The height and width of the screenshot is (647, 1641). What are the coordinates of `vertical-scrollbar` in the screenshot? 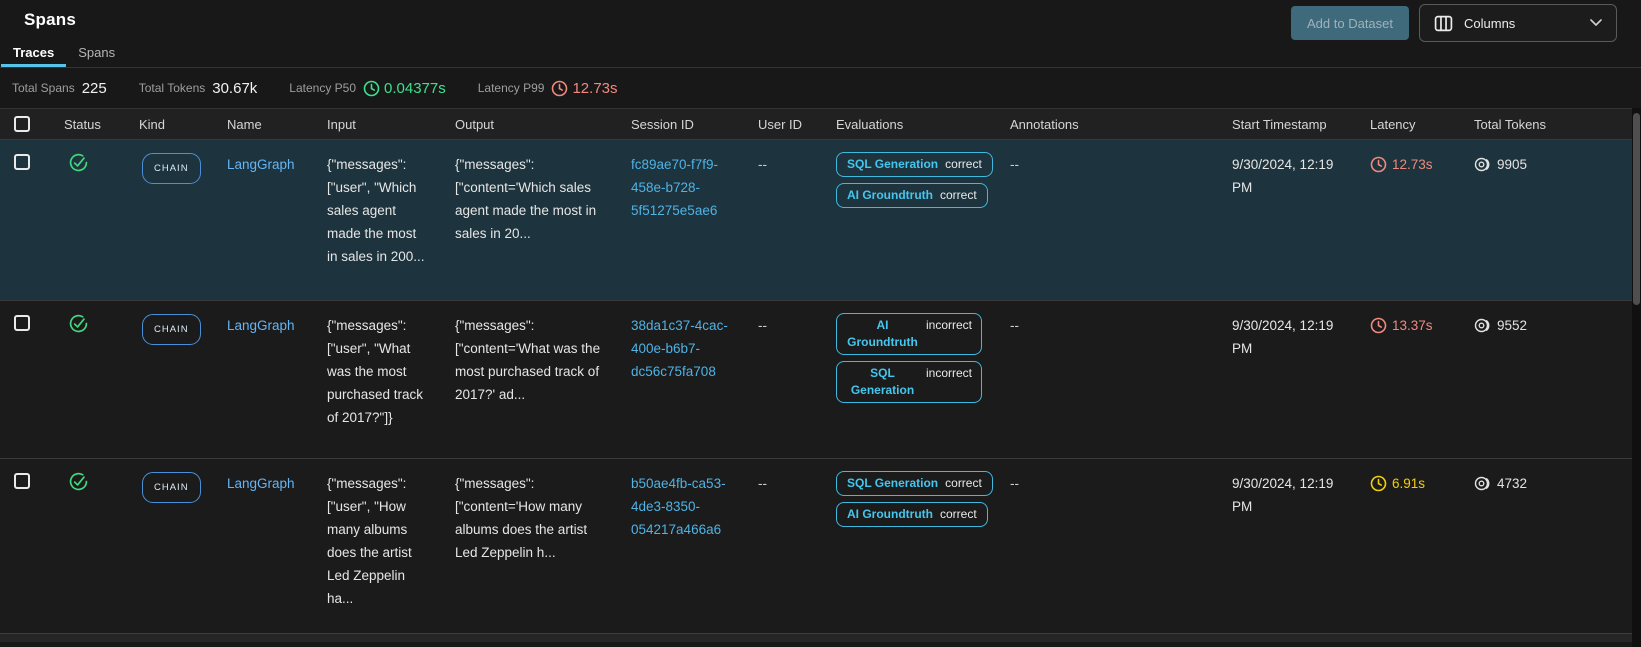 It's located at (1636, 377).